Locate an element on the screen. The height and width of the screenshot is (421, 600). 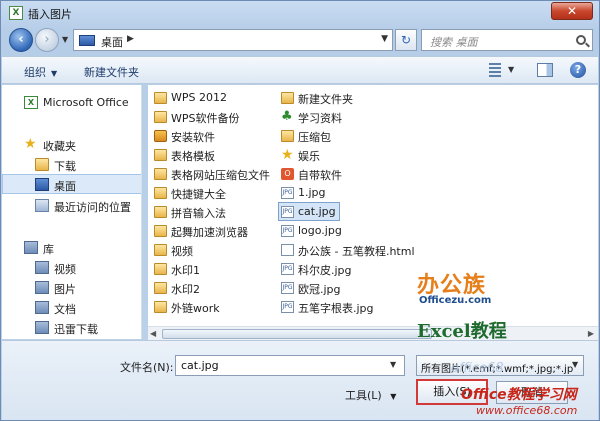
file-name: logo.jpg is located at coordinates (320, 230).